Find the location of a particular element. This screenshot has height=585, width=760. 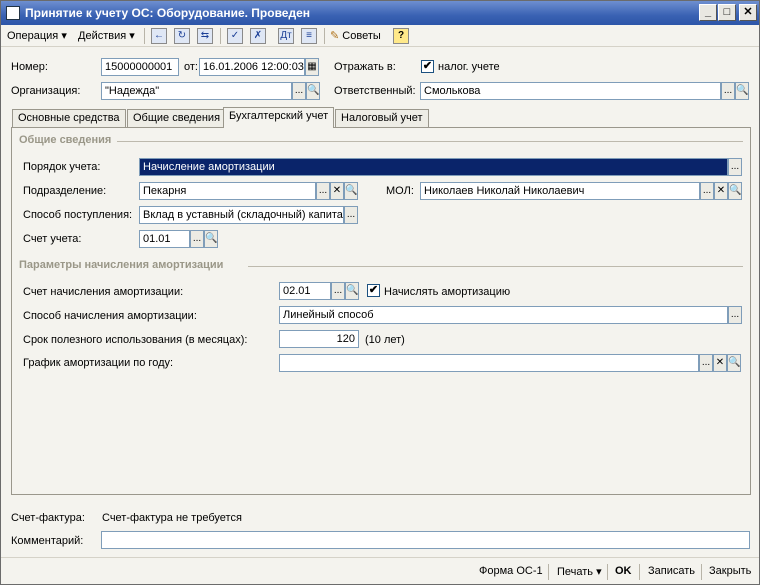

date-label: от: is located at coordinates (191, 67).